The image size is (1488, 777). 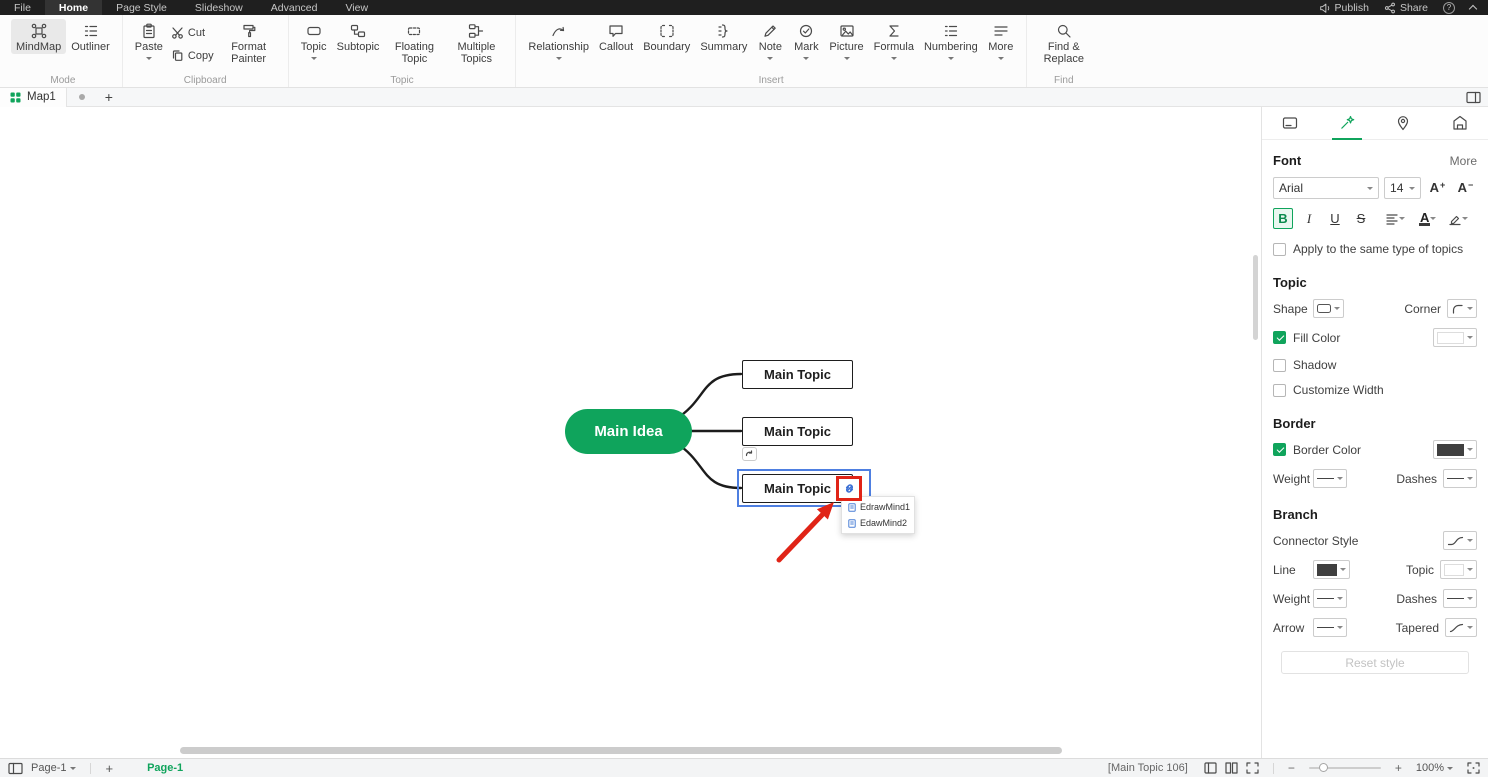 I want to click on tab-map1: Map1, so click(x=33, y=97).